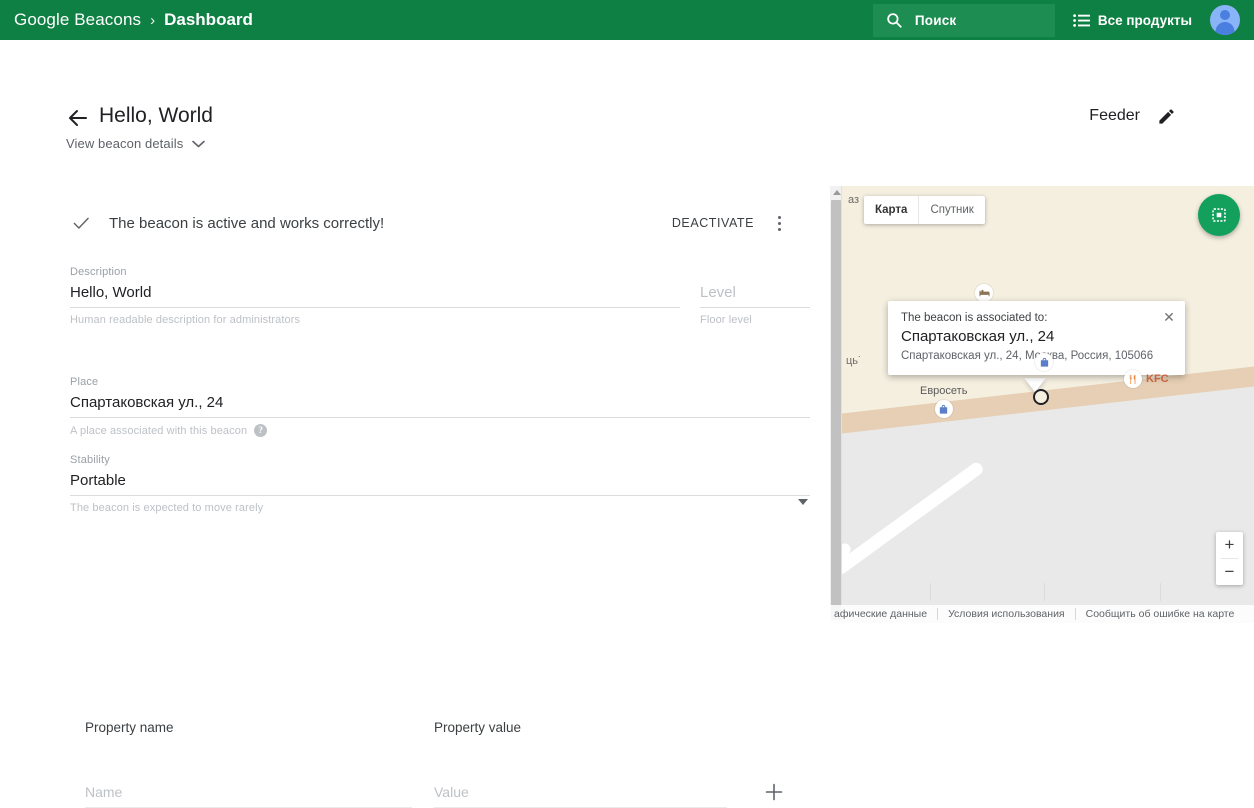 The width and height of the screenshot is (1254, 808). What do you see at coordinates (129, 727) in the screenshot?
I see `property-name-column-header: Property name` at bounding box center [129, 727].